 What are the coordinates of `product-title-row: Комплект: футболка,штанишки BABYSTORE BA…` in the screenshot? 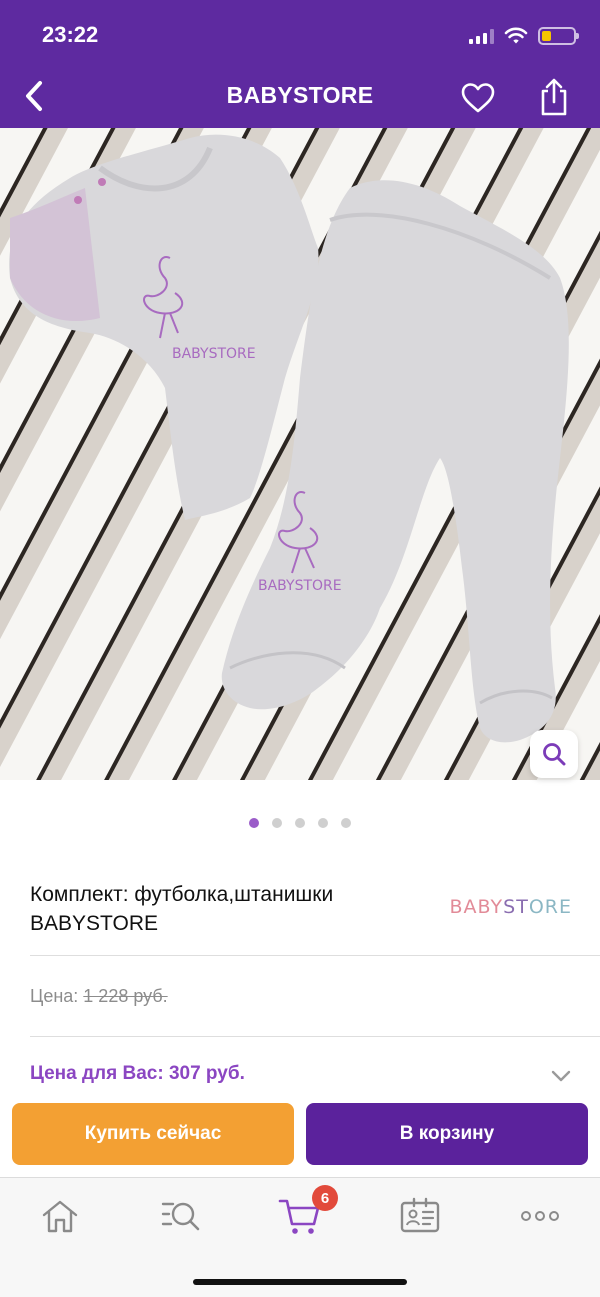 It's located at (301, 910).